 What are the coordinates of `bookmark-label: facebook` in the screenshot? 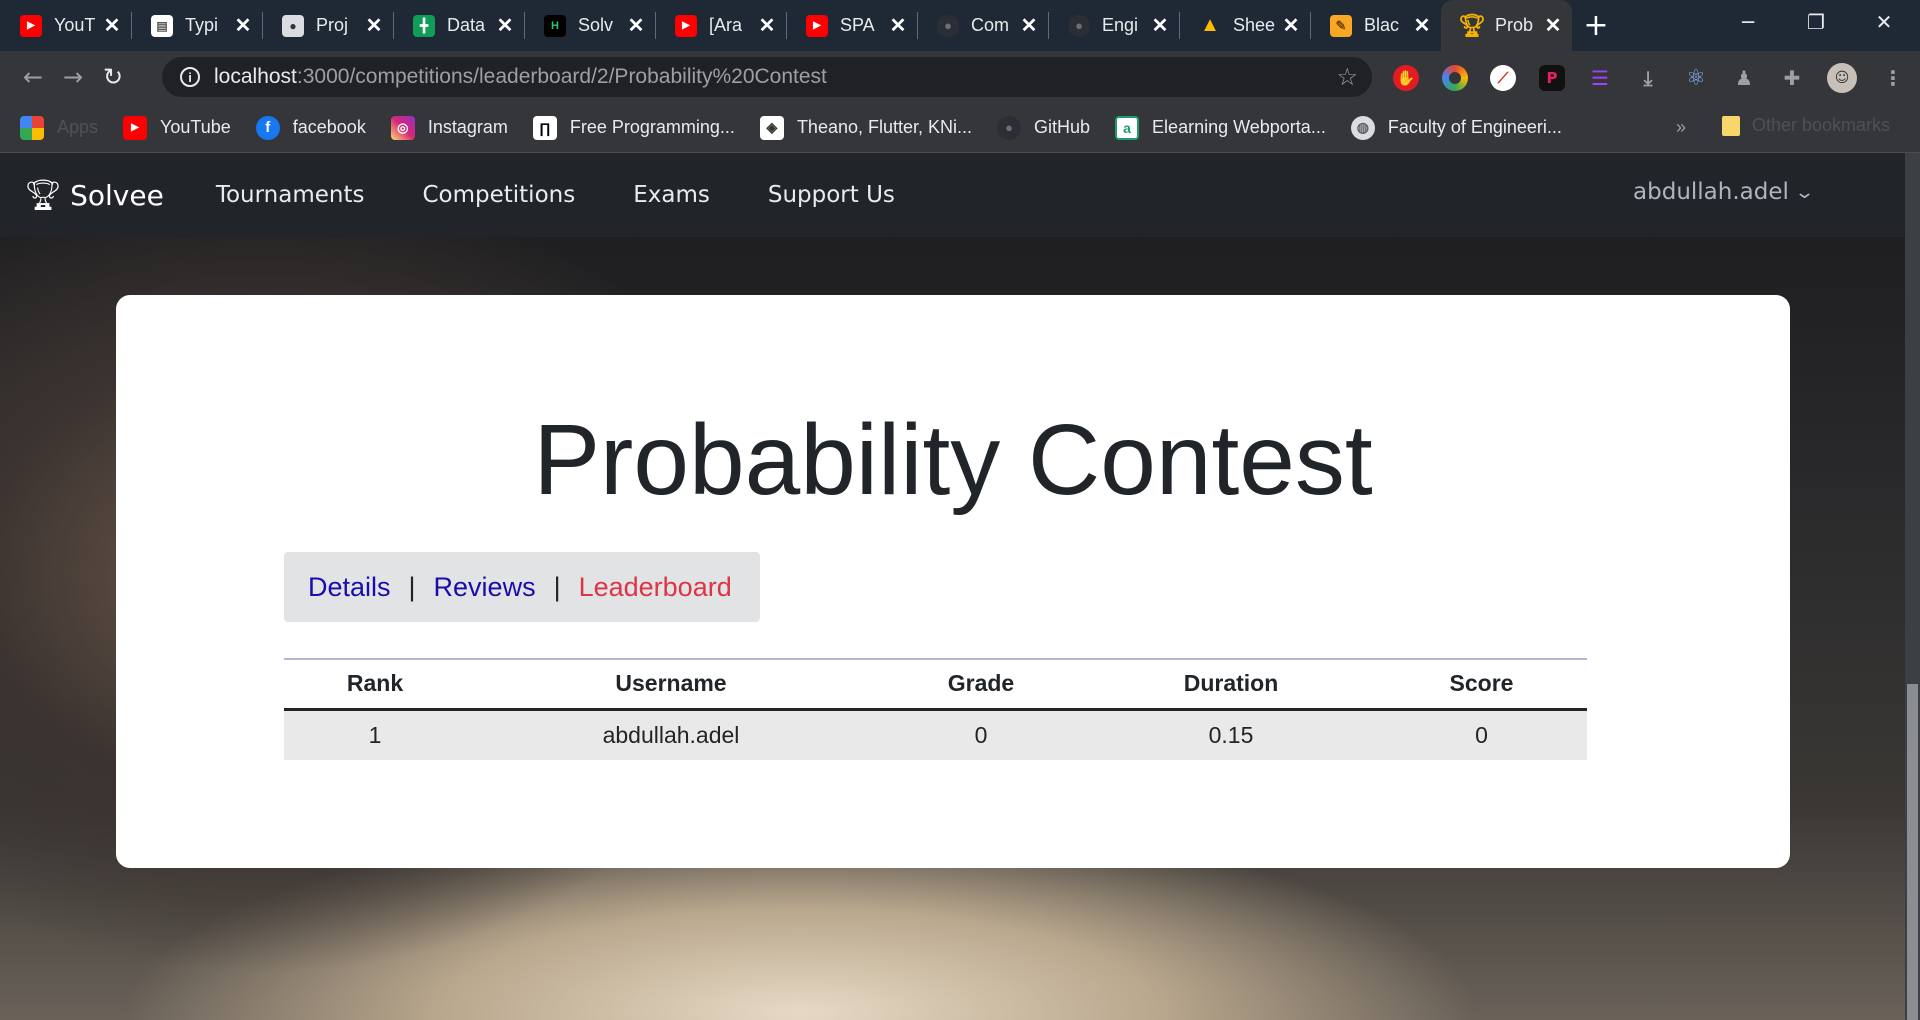 It's located at (329, 127).